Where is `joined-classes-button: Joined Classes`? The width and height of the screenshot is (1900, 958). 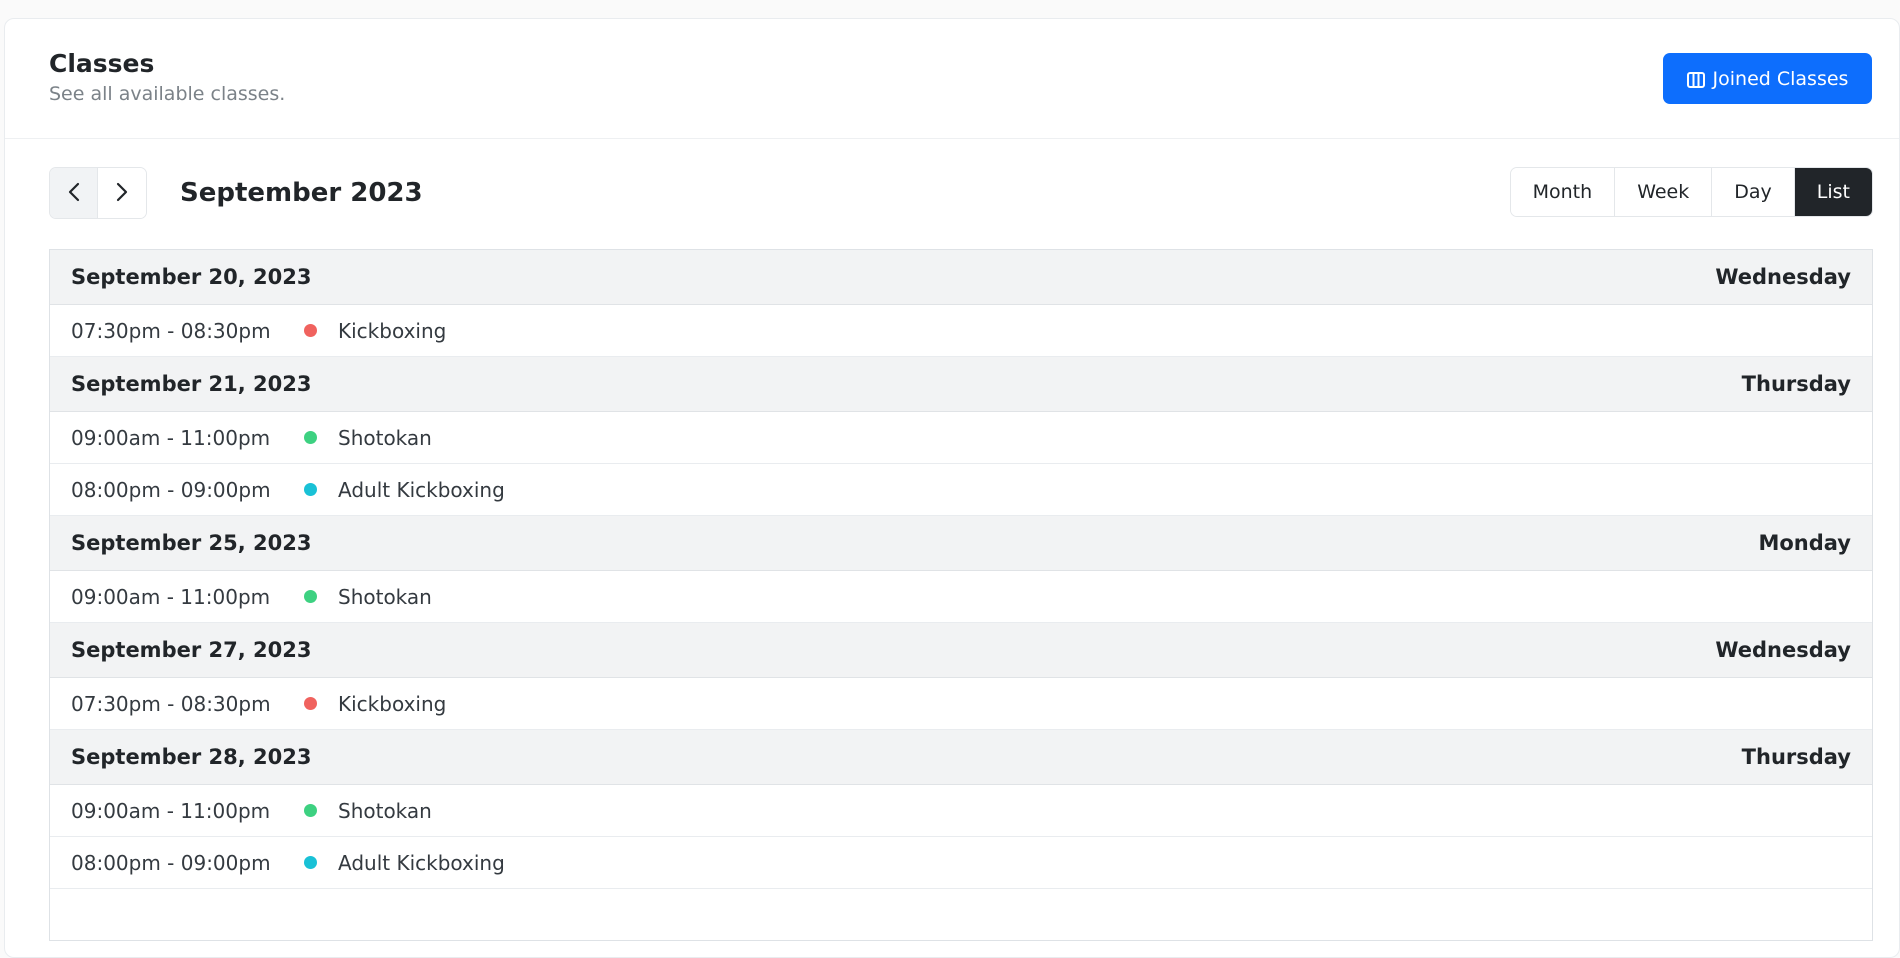
joined-classes-button: Joined Classes is located at coordinates (1767, 78).